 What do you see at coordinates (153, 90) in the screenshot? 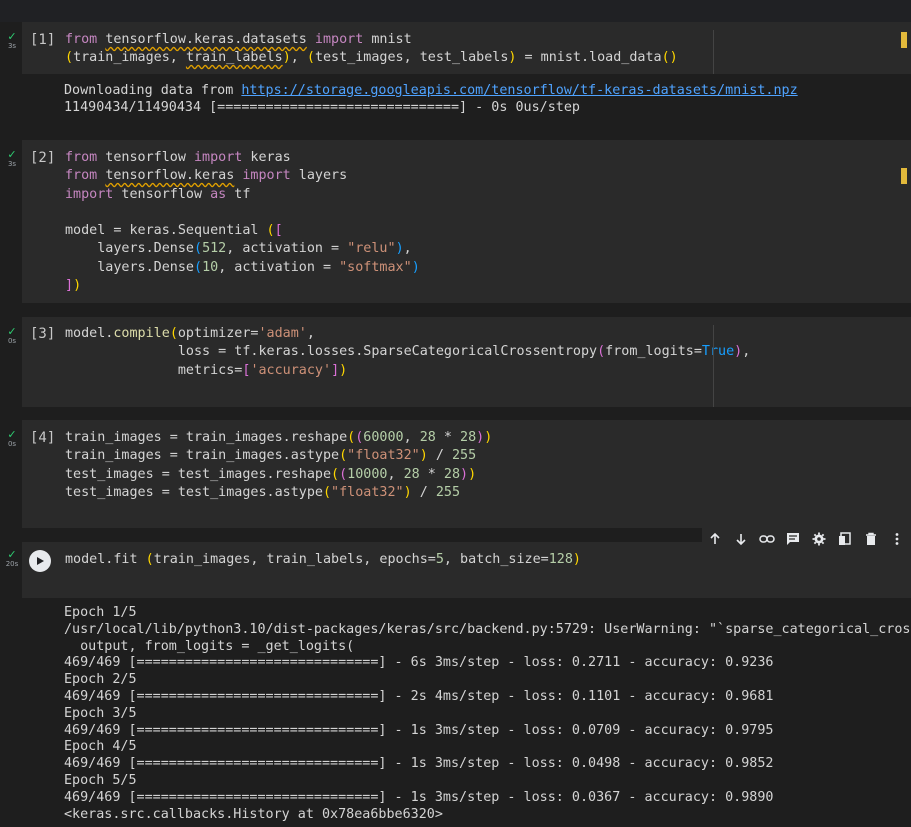
I see `output-text: Downloading data from` at bounding box center [153, 90].